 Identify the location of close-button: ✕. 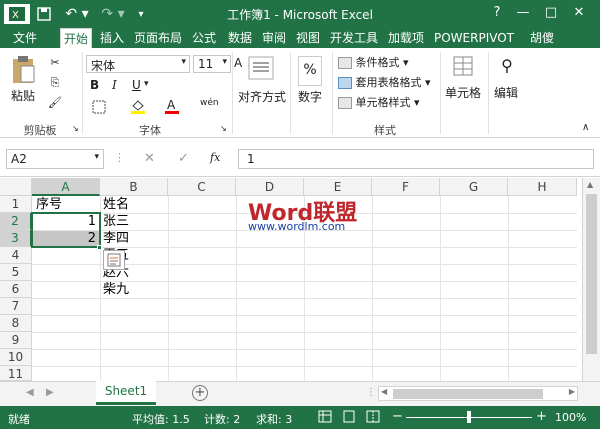
(579, 13).